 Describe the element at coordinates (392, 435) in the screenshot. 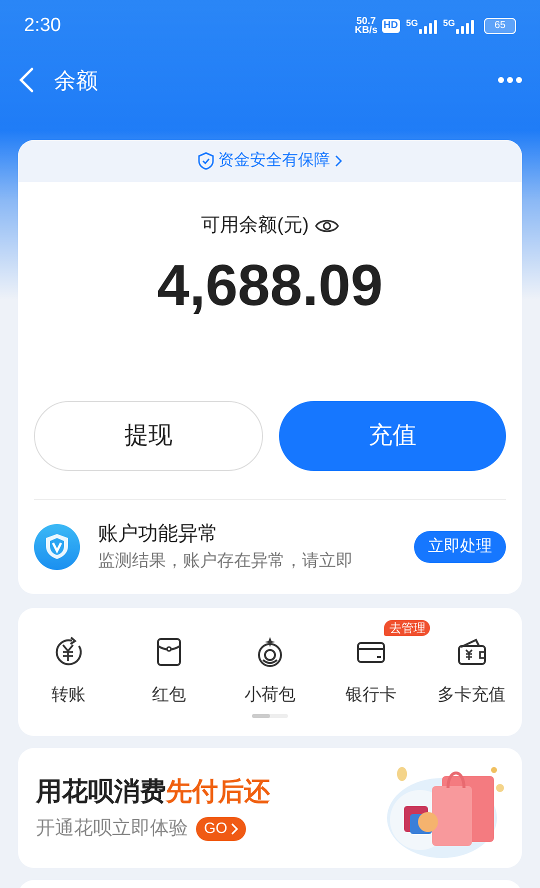

I see `recharge-button: 充值` at that location.